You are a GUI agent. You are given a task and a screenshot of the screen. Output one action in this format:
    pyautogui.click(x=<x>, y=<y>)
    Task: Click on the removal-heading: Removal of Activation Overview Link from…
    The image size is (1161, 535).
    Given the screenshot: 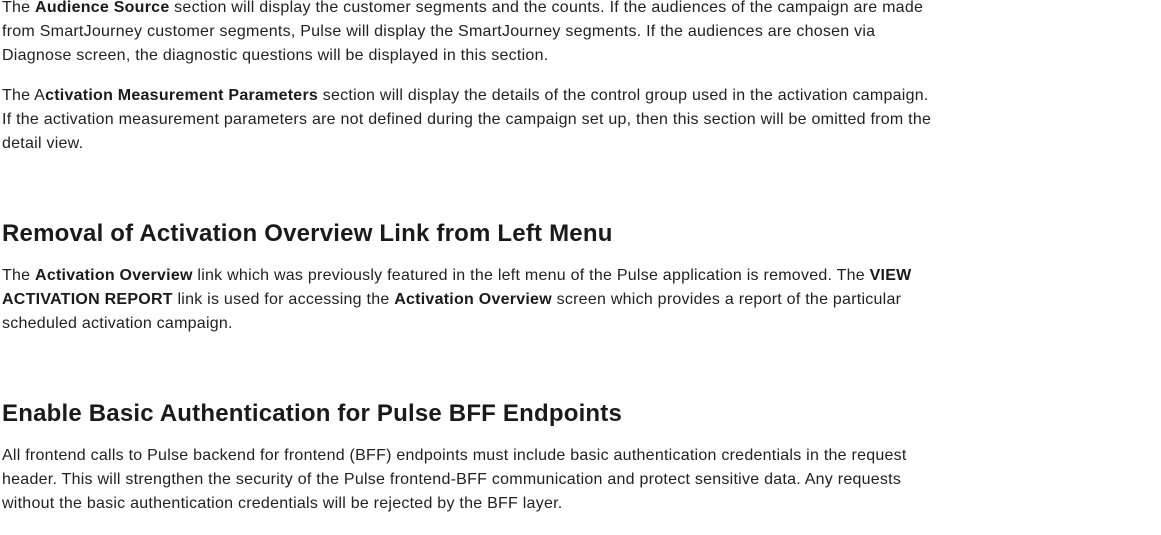 What is the action you would take?
    pyautogui.click(x=307, y=233)
    